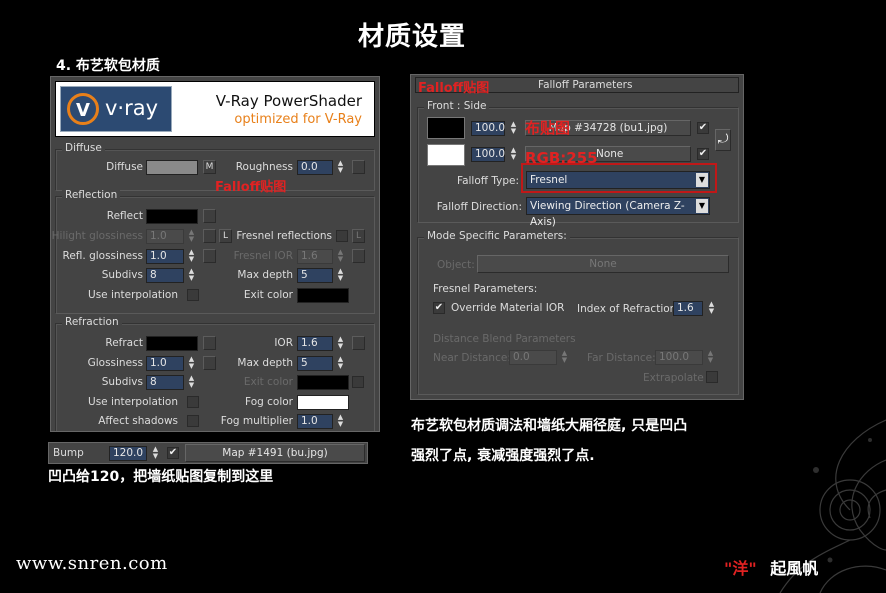  Describe the element at coordinates (122, 382) in the screenshot. I see `refr-subdivs-label: Subdivs` at that location.